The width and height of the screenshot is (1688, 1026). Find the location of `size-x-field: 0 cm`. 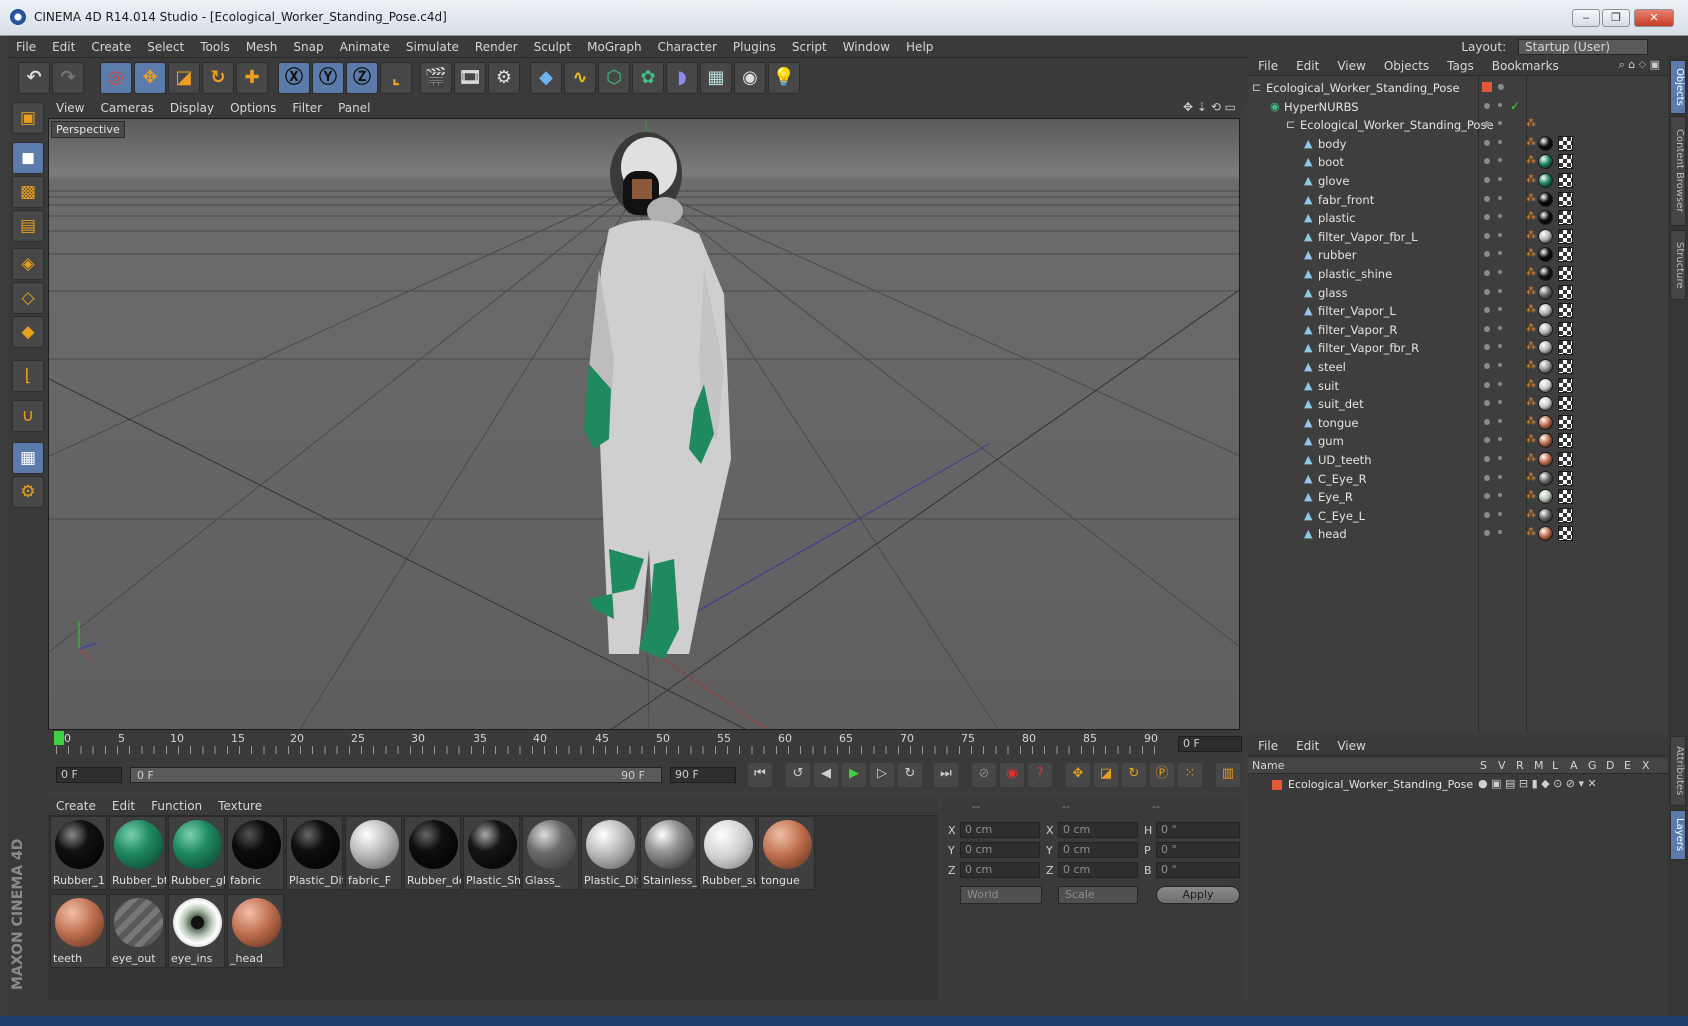

size-x-field: 0 cm is located at coordinates (1098, 830).